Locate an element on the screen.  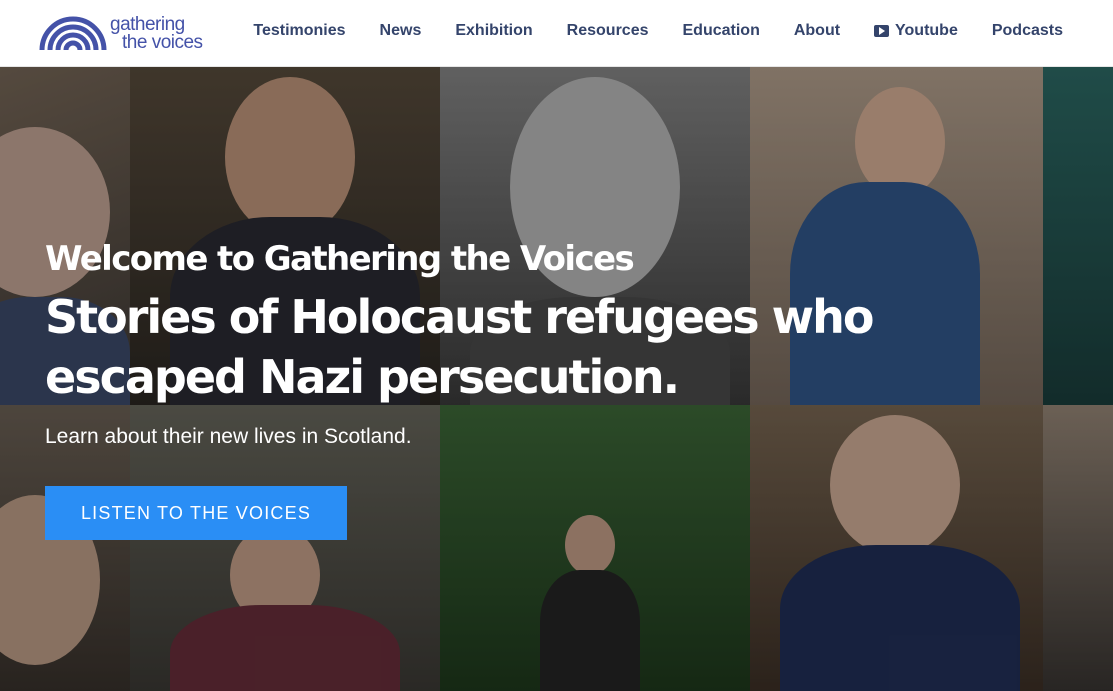
nav-news: News is located at coordinates (401, 31).